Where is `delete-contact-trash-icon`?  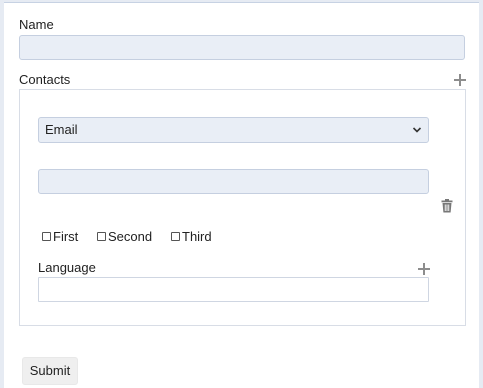
delete-contact-trash-icon is located at coordinates (447, 206).